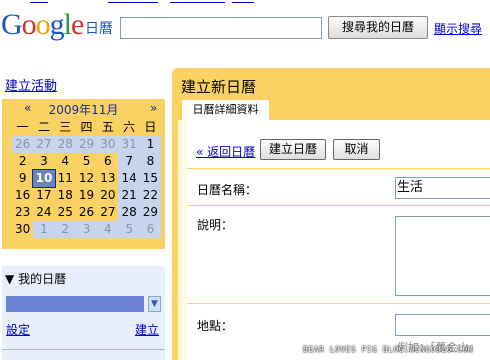  I want to click on mini-calendar-header: 2009年11月 « », so click(83, 109).